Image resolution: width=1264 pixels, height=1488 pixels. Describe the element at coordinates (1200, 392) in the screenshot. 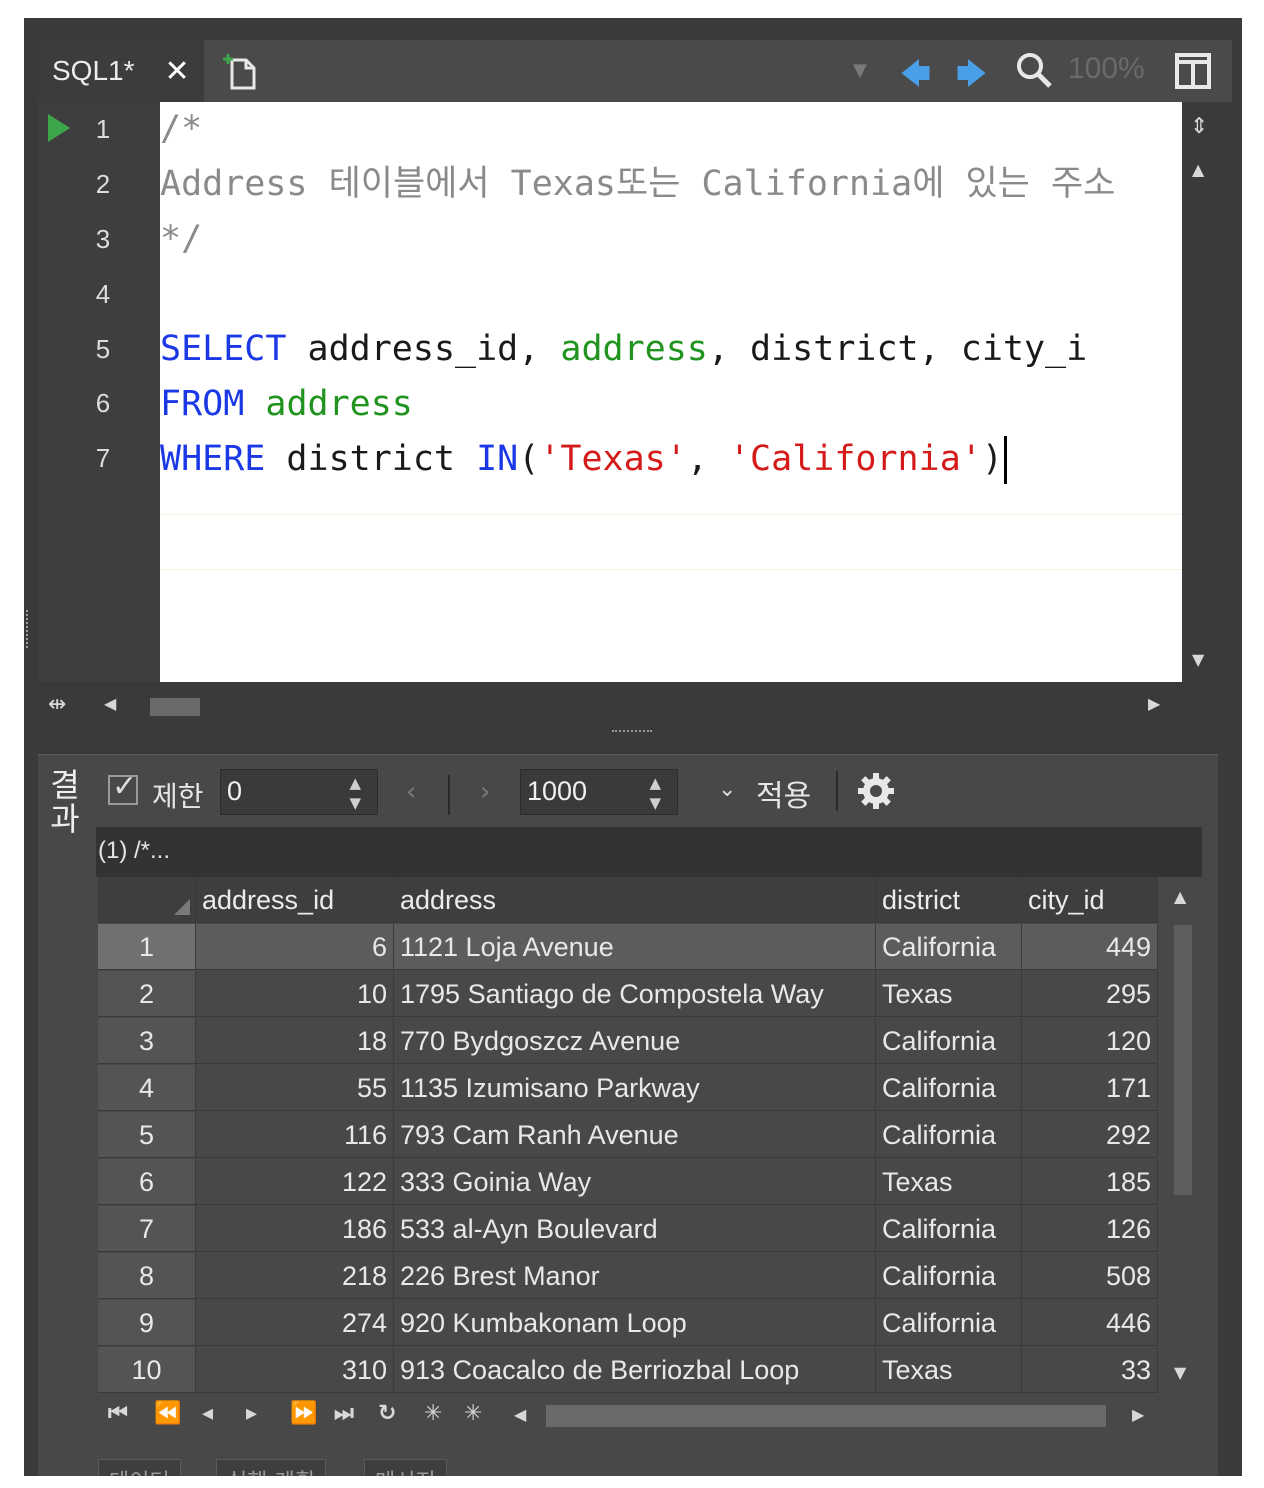

I see `editor-vertical-scrollbar: ⇕ ▲ ▼` at that location.